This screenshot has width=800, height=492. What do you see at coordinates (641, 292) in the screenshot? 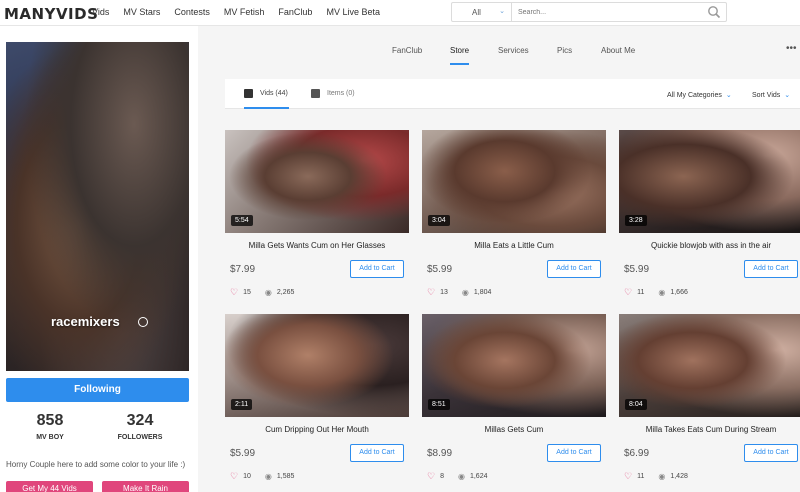
I see `like-count: 11` at bounding box center [641, 292].